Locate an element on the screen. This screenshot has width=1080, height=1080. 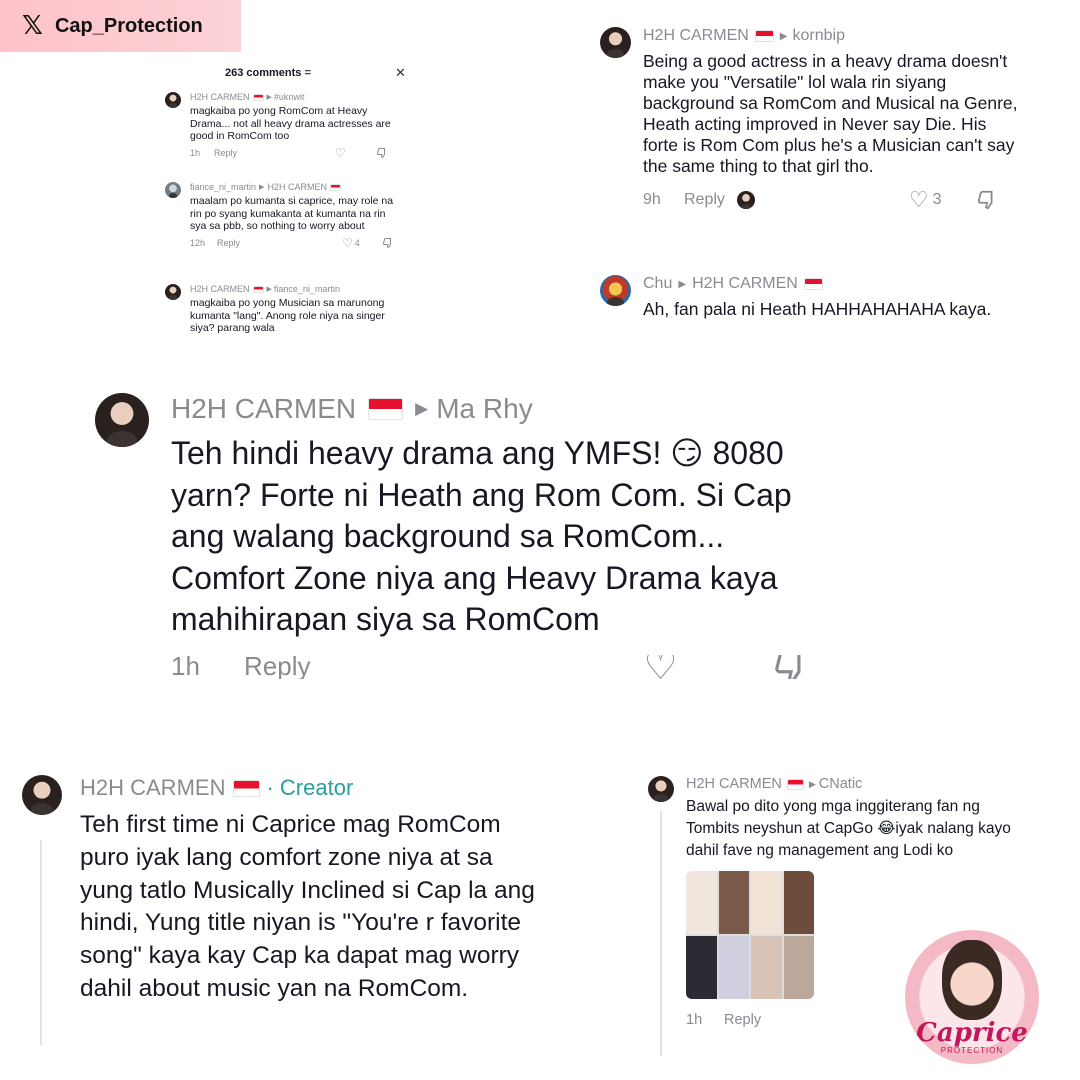
attached-image is located at coordinates (750, 935).